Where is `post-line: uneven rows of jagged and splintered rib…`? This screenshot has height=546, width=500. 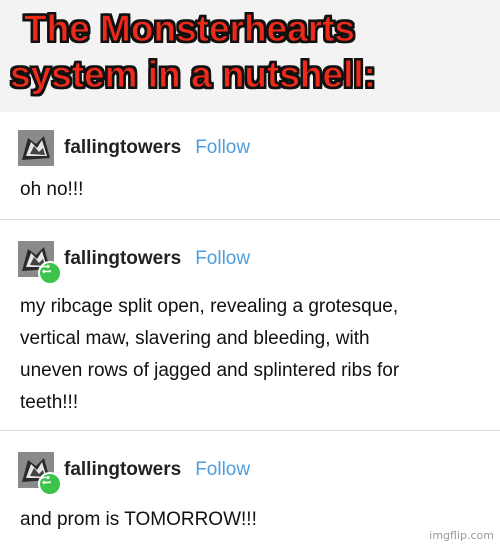
post-line: uneven rows of jagged and splintered rib… is located at coordinates (210, 370).